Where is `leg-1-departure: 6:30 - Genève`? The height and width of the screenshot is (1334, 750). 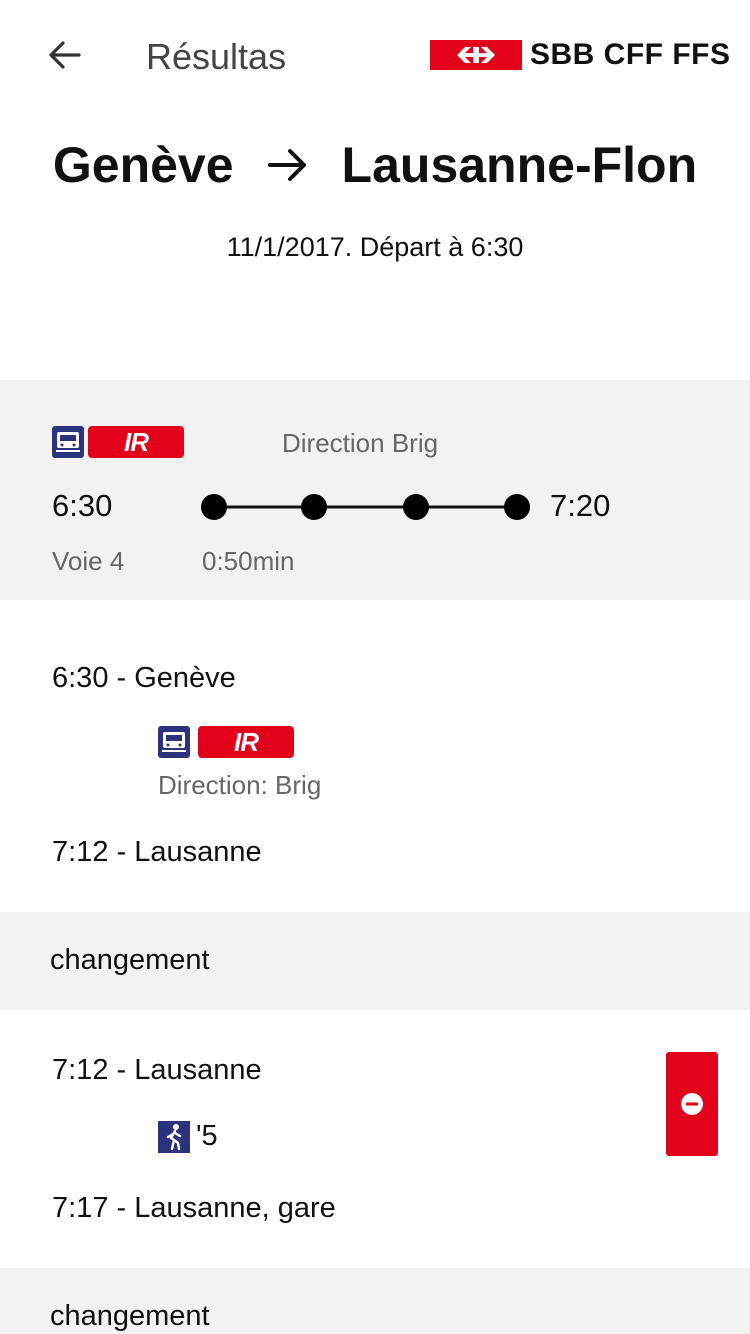 leg-1-departure: 6:30 - Genève is located at coordinates (144, 678).